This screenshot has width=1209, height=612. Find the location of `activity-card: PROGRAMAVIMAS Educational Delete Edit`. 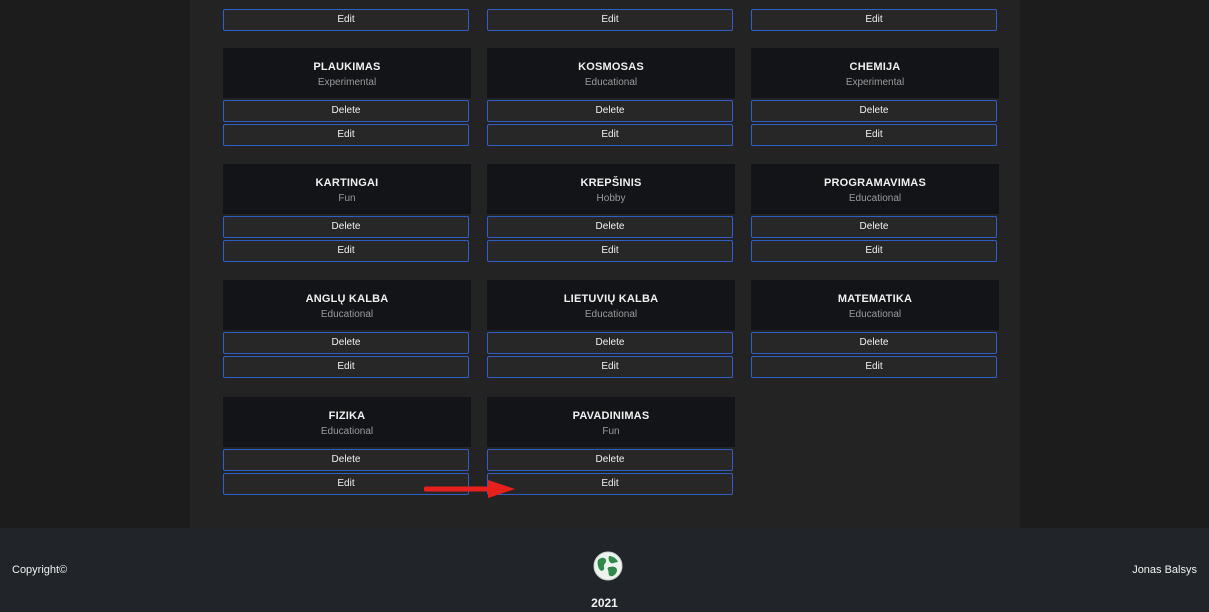

activity-card: PROGRAMAVIMAS Educational Delete Edit is located at coordinates (875, 213).